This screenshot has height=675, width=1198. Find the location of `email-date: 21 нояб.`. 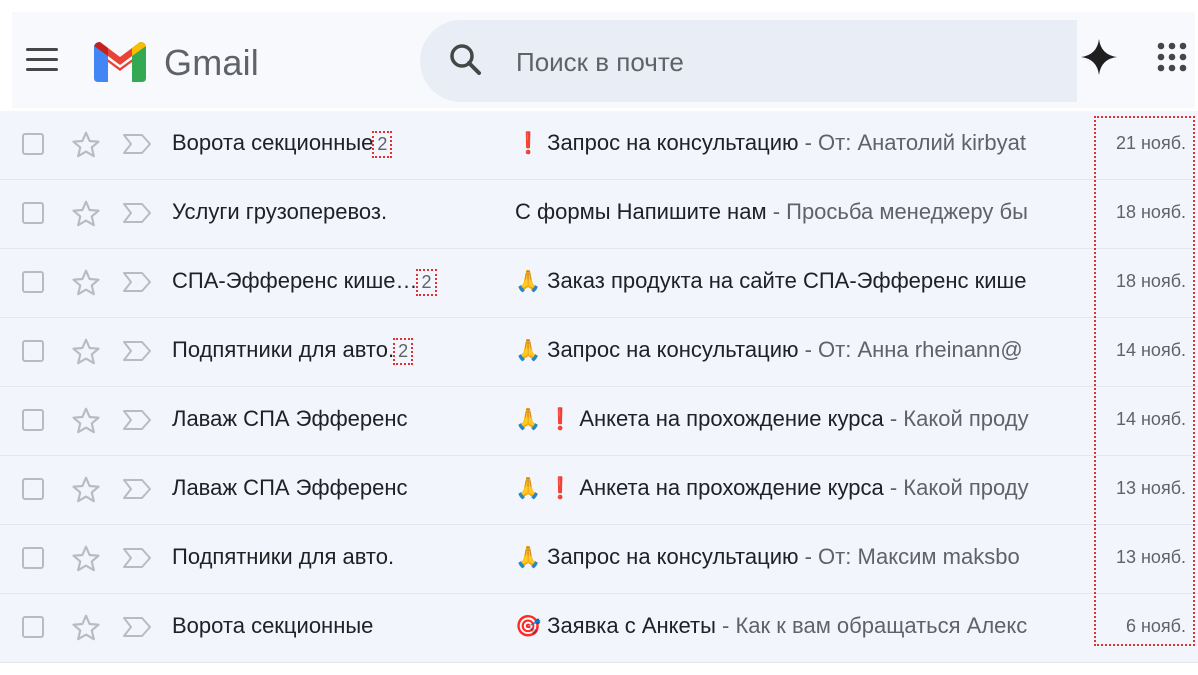

email-date: 21 нояб. is located at coordinates (1150, 143).